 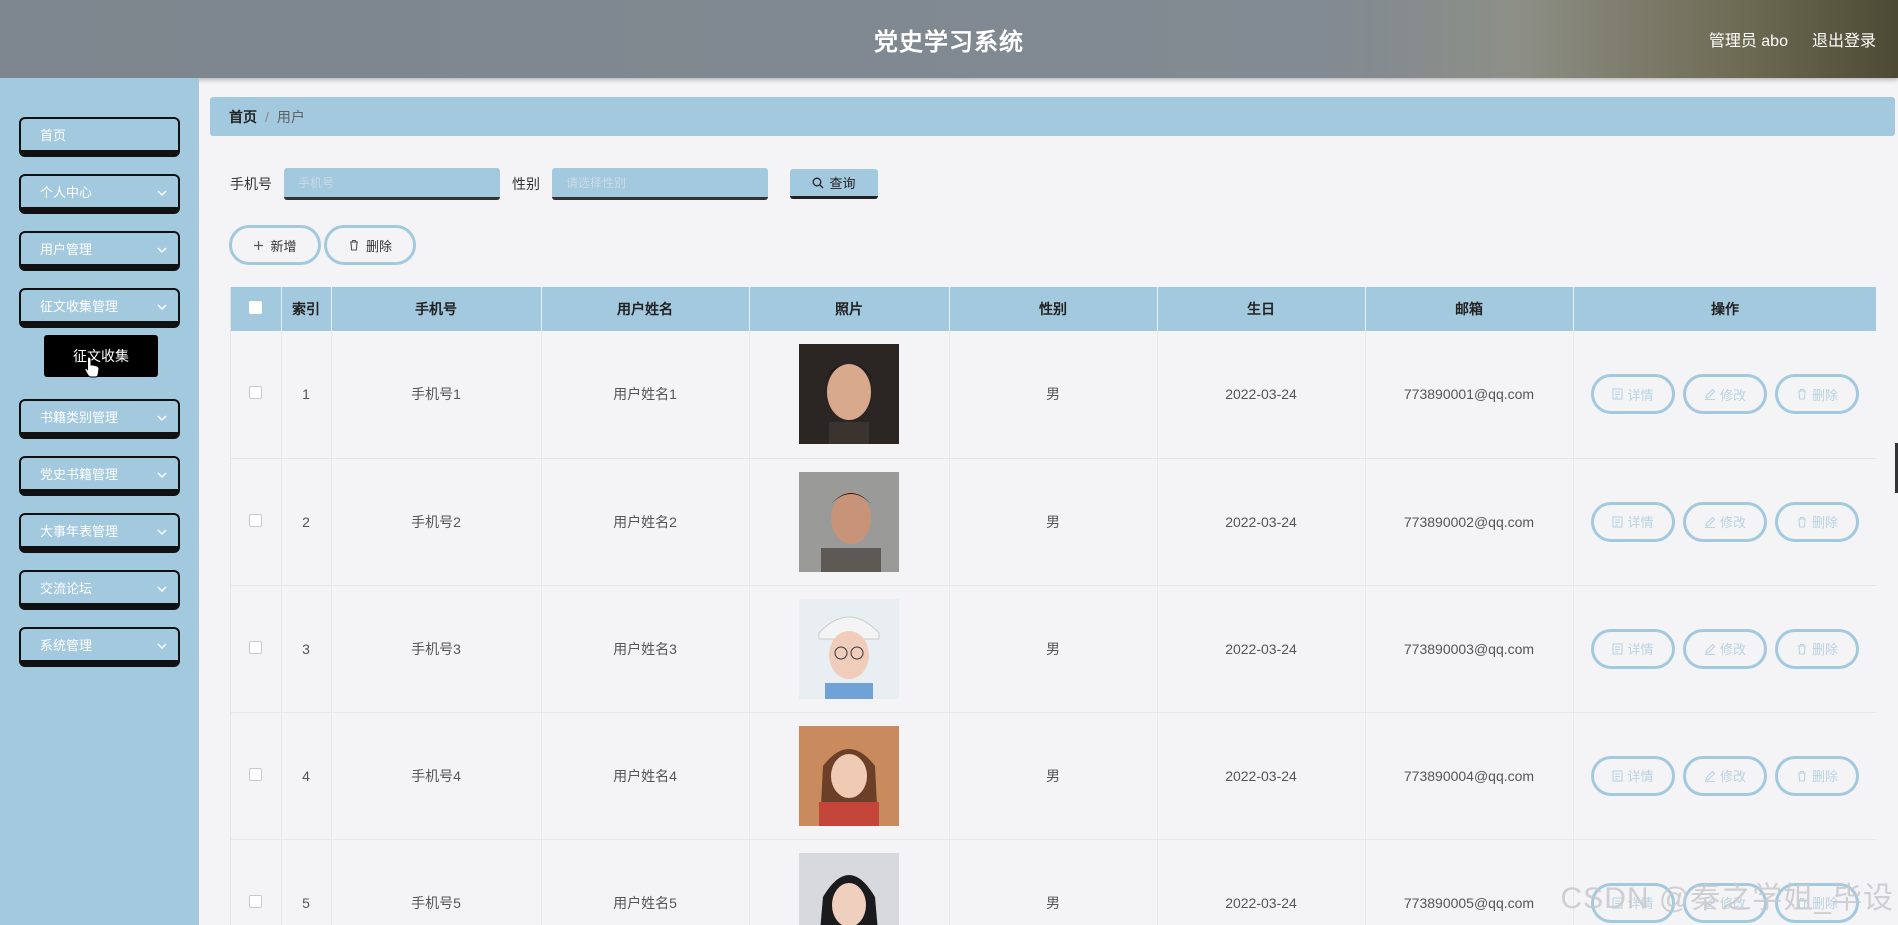 I want to click on column-header-name: 用户姓名, so click(x=645, y=309).